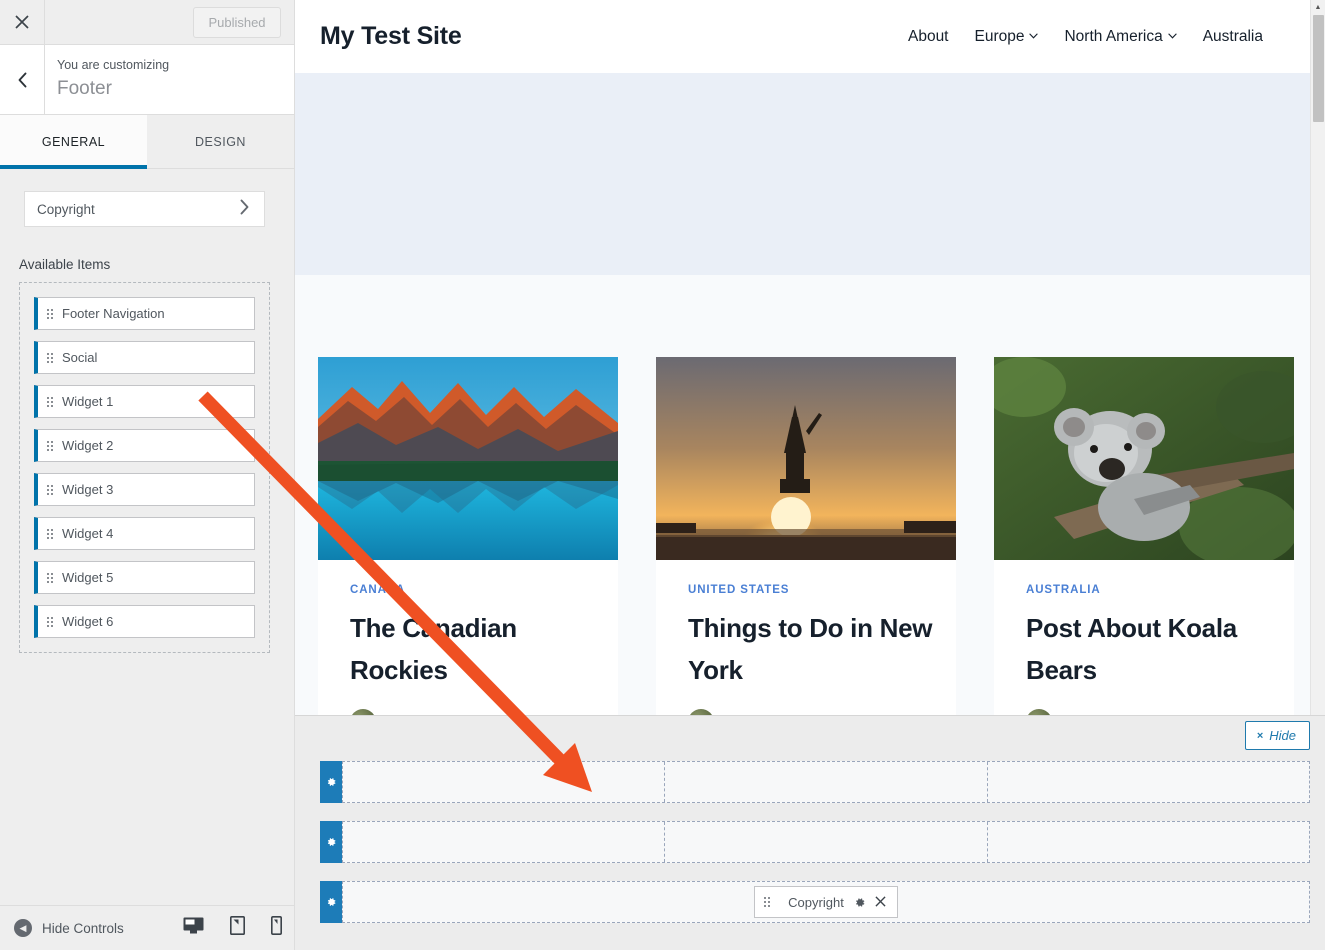 This screenshot has width=1325, height=950. What do you see at coordinates (237, 928) in the screenshot?
I see `tablet-icon` at bounding box center [237, 928].